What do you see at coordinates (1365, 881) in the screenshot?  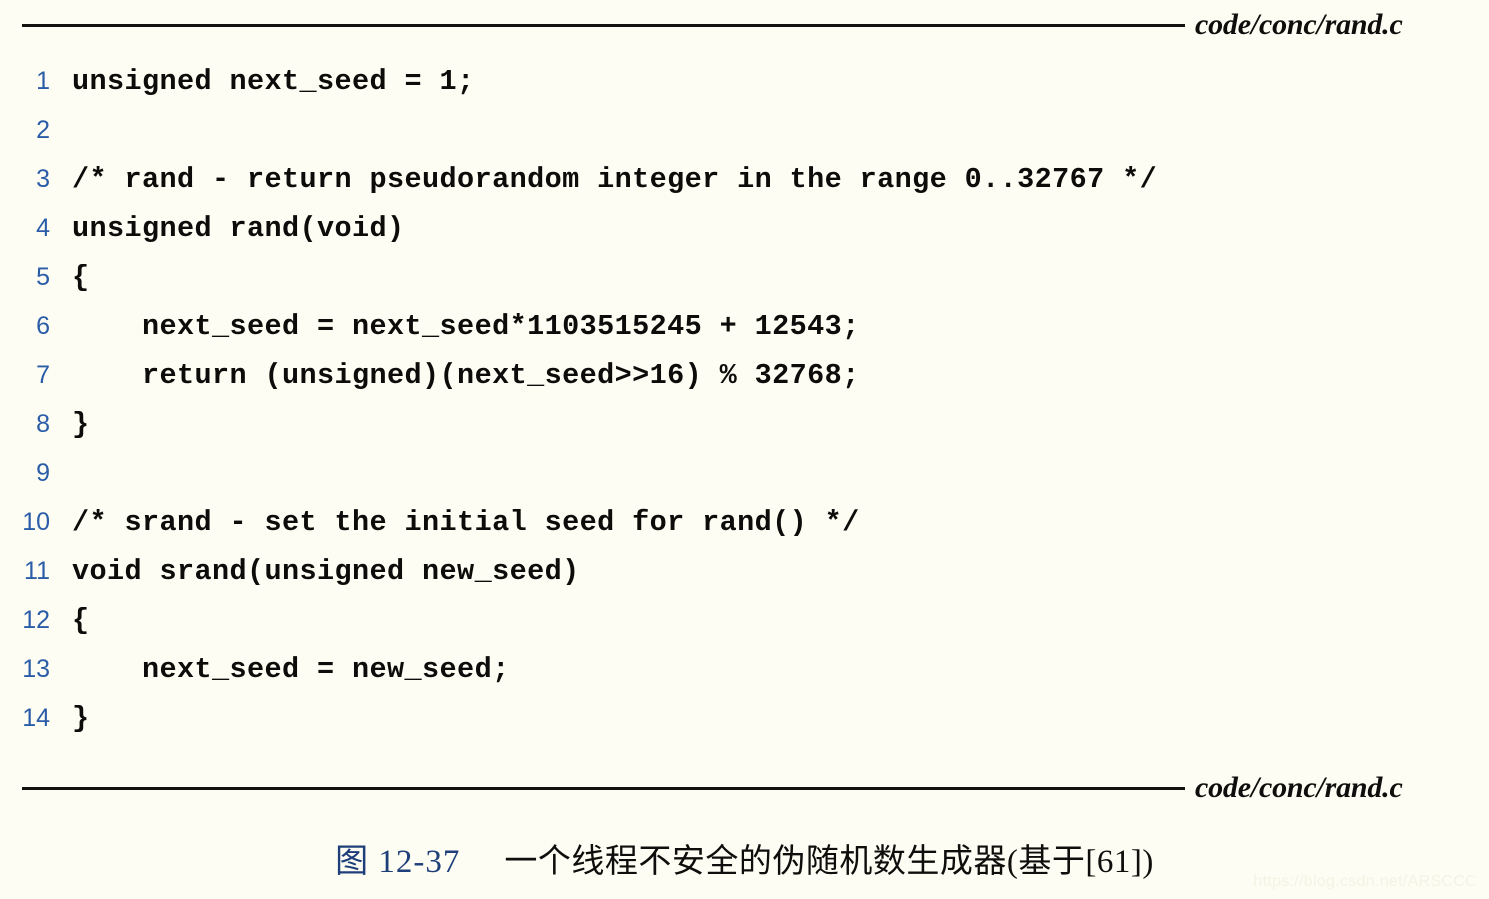 I see `watermark-text: https://blog.csdn.net/ARSCCC` at bounding box center [1365, 881].